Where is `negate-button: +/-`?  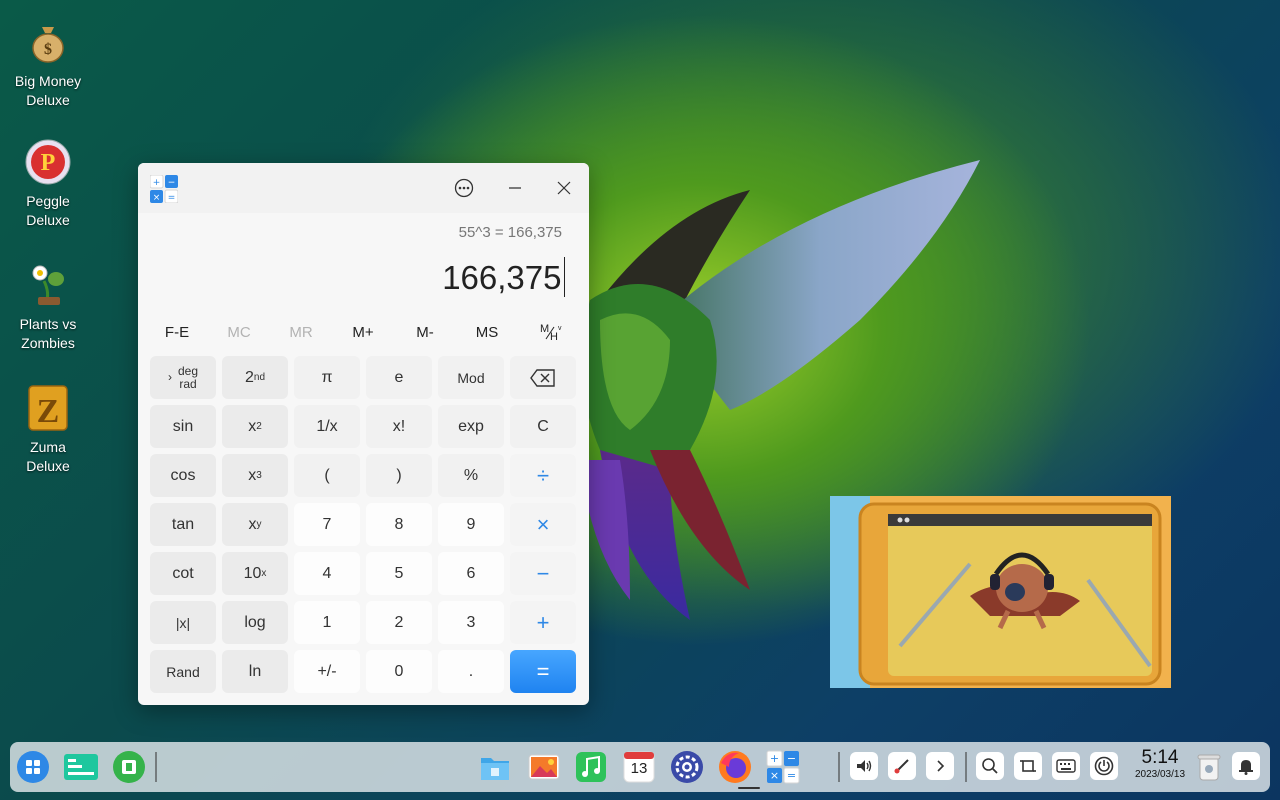 negate-button: +/- is located at coordinates (327, 671).